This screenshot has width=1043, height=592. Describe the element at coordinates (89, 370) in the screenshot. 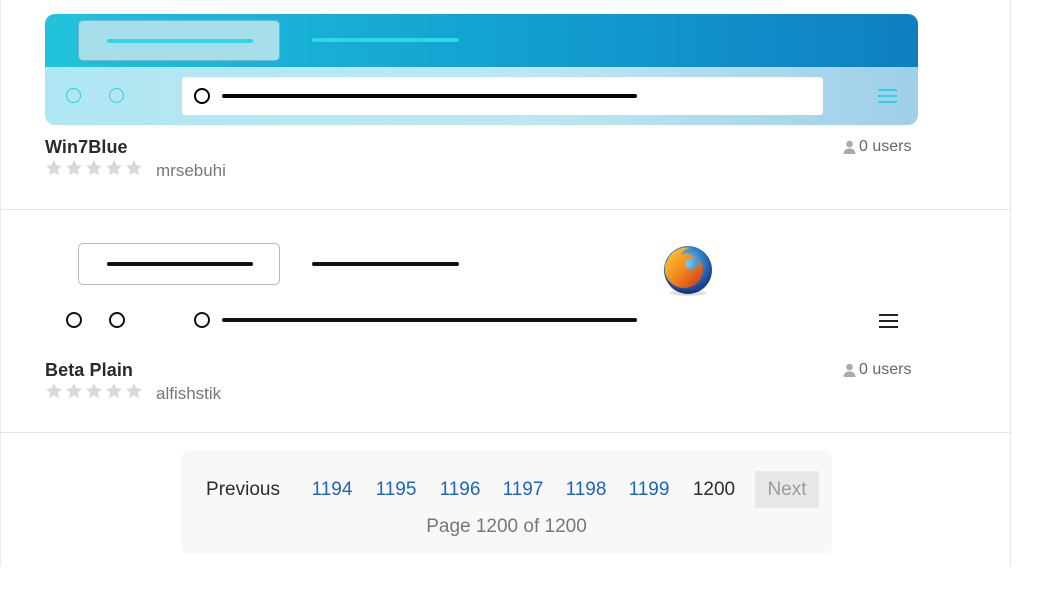

I see `theme-name-link: Beta Plain` at that location.